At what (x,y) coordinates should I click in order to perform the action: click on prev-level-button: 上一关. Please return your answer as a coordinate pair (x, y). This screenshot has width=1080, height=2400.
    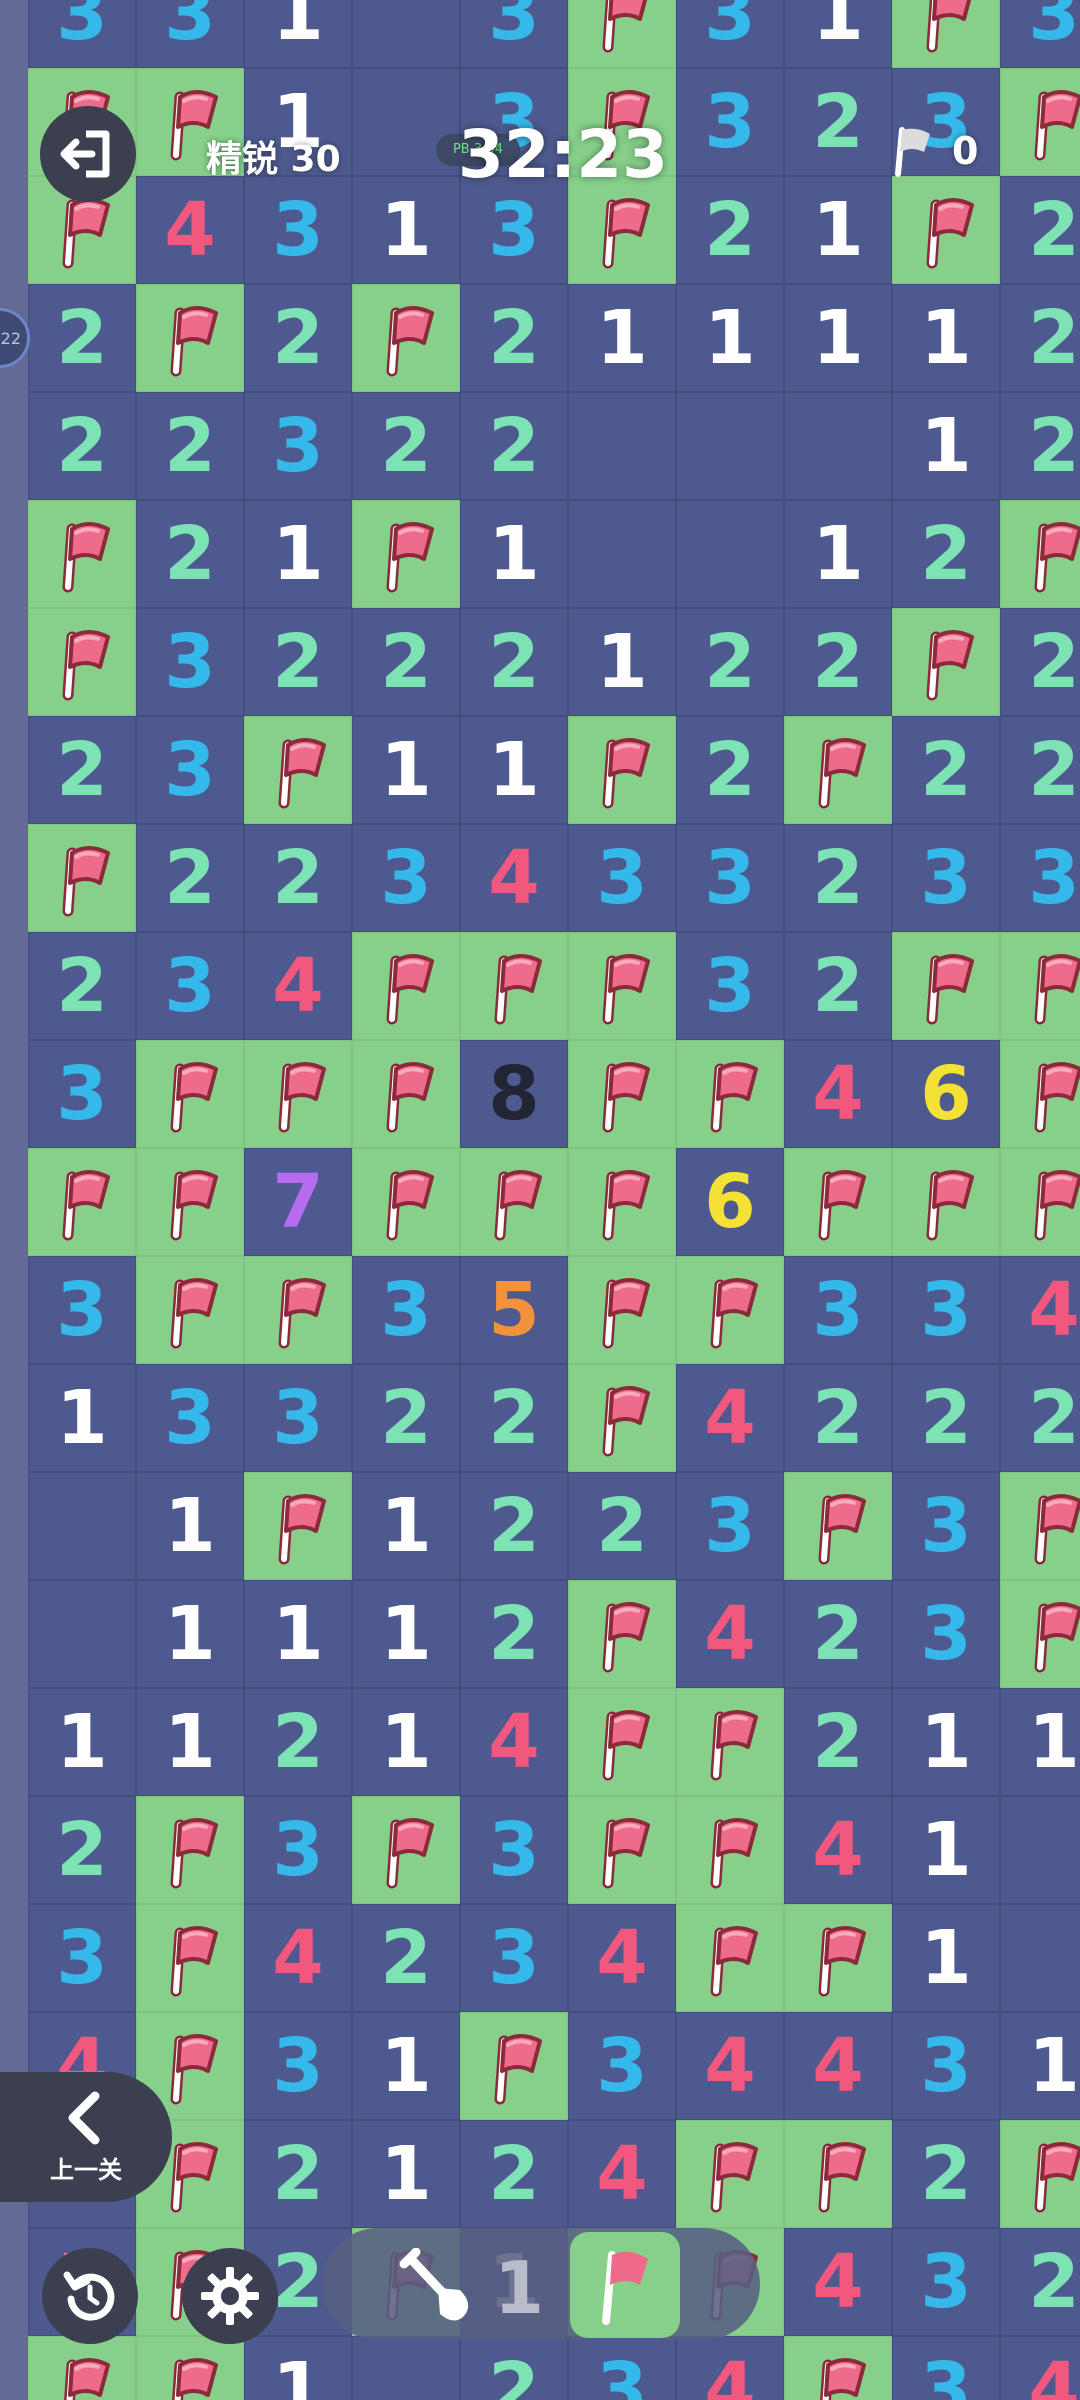
    Looking at the image, I should click on (86, 2137).